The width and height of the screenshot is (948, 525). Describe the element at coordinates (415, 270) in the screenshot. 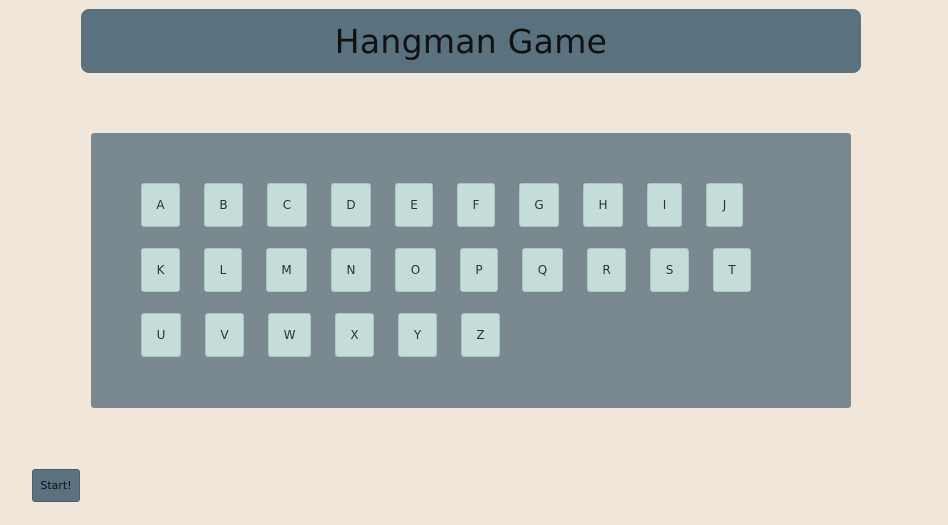

I see `letter-key-o: O` at that location.